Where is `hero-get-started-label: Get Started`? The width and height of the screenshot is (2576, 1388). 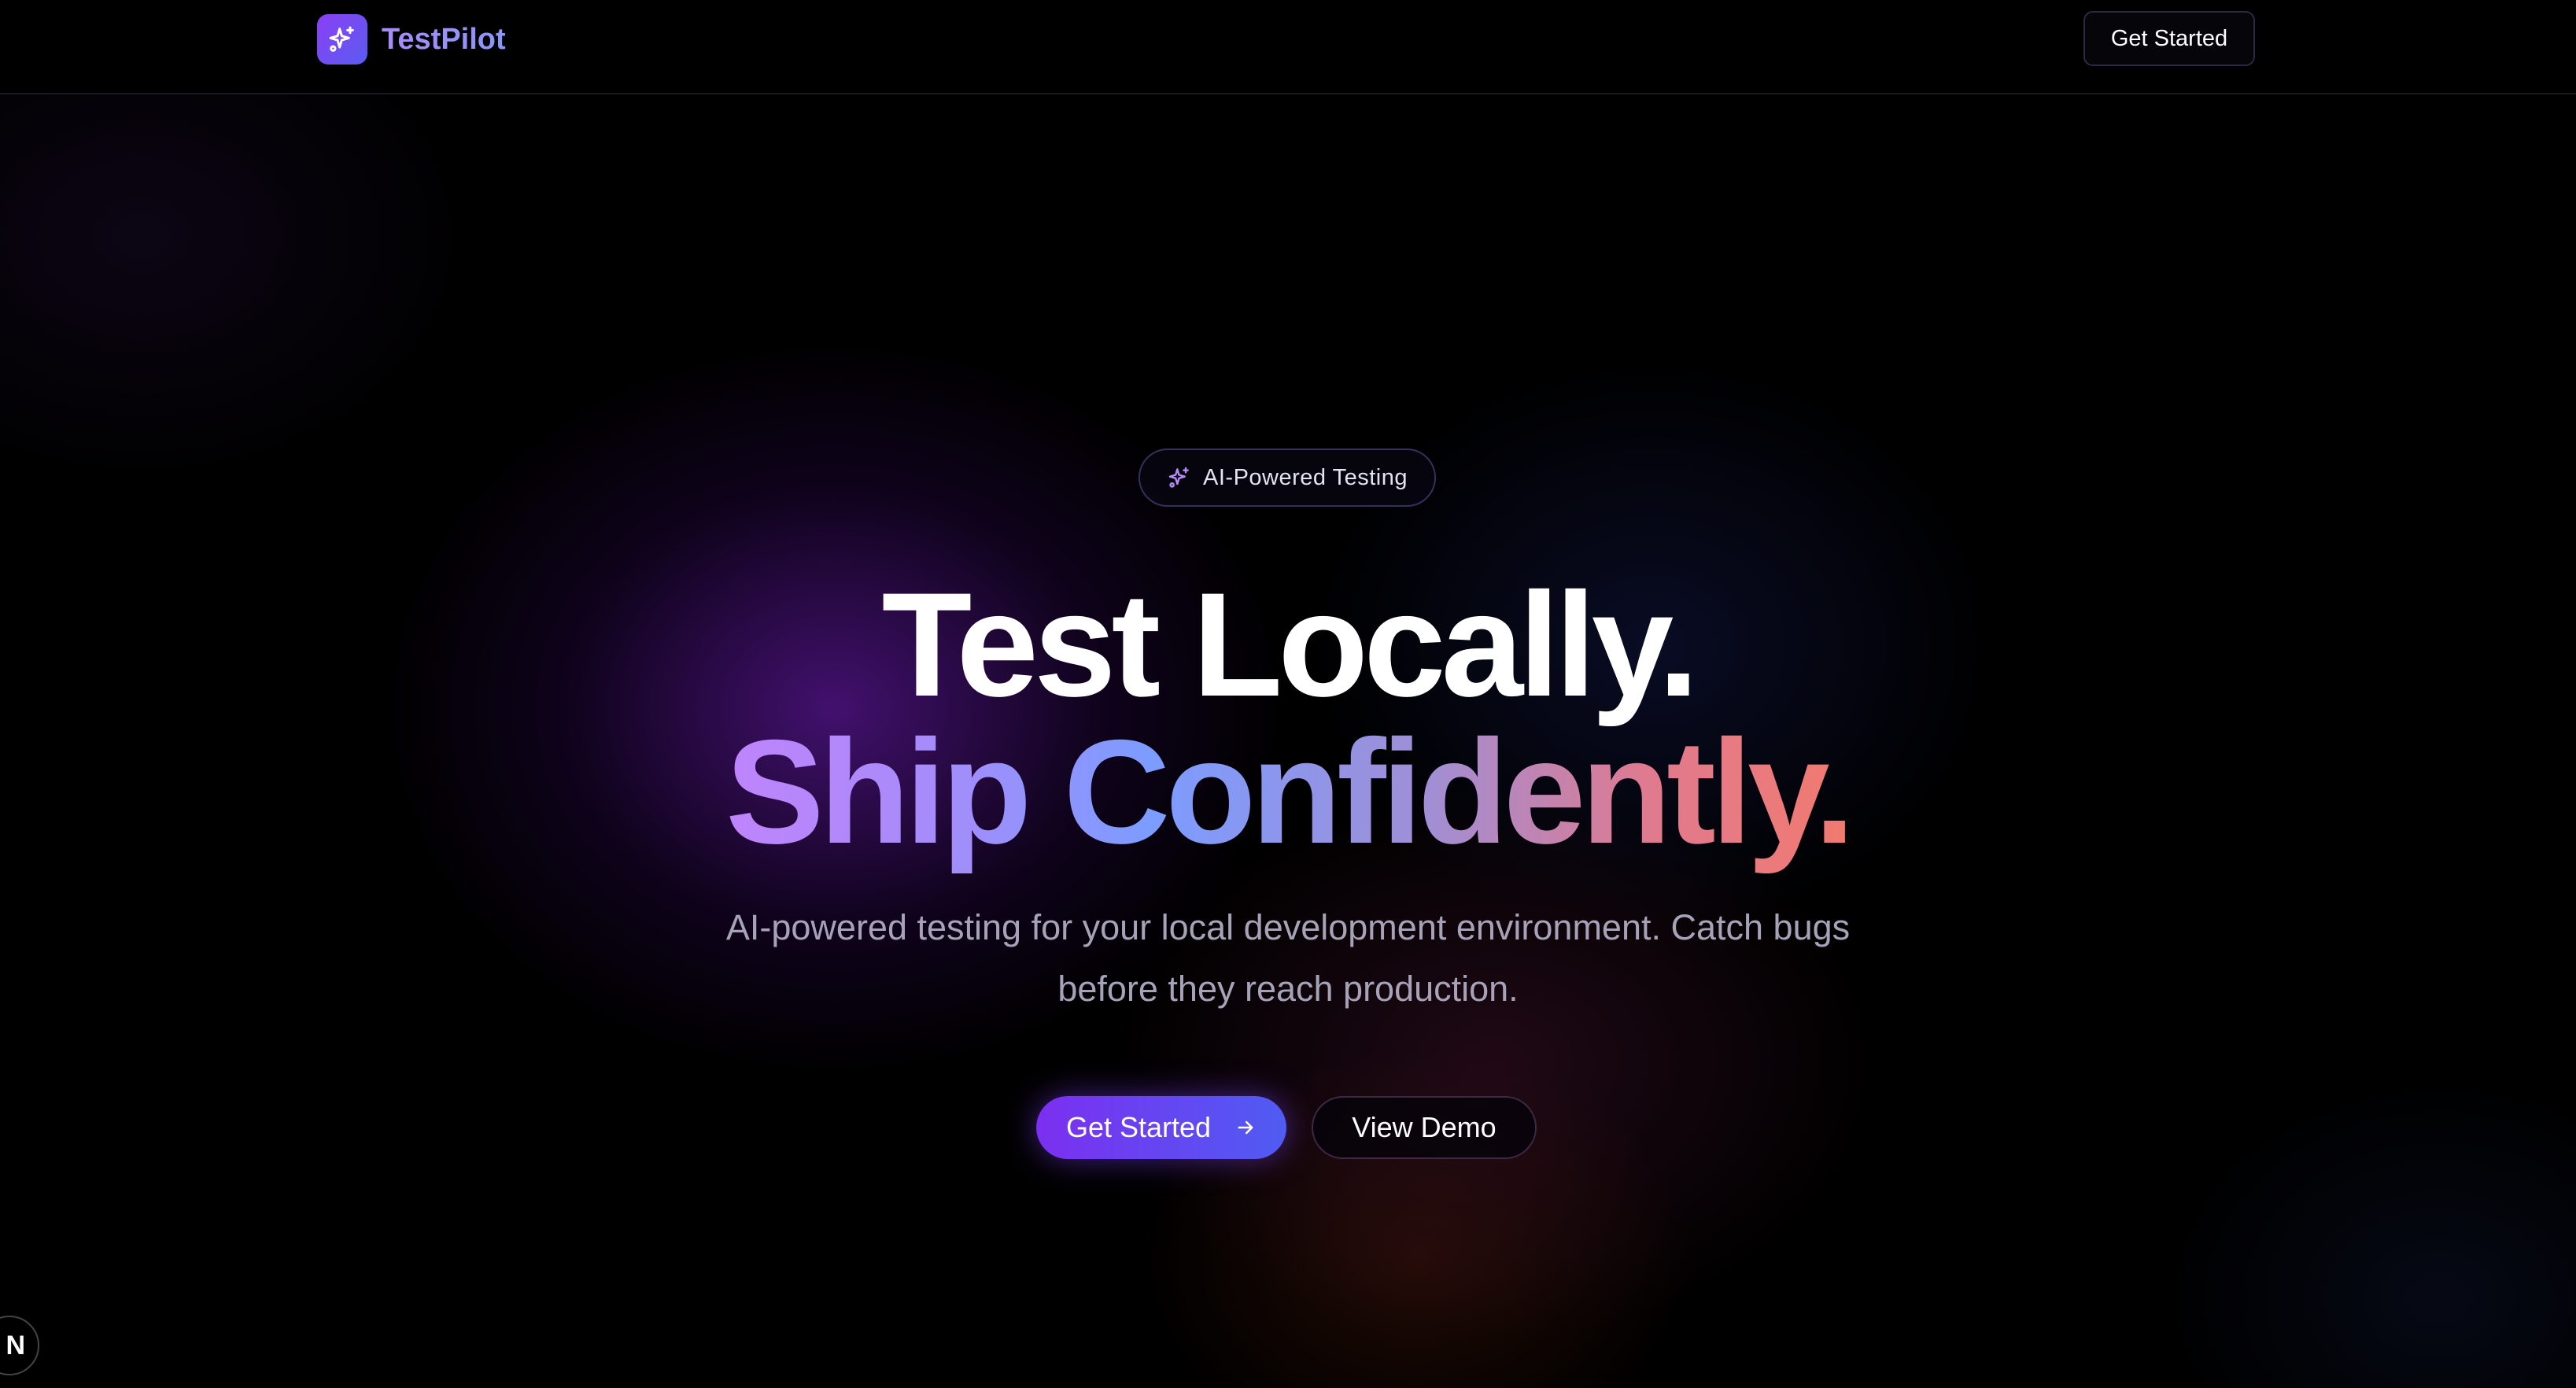 hero-get-started-label: Get Started is located at coordinates (1138, 1127).